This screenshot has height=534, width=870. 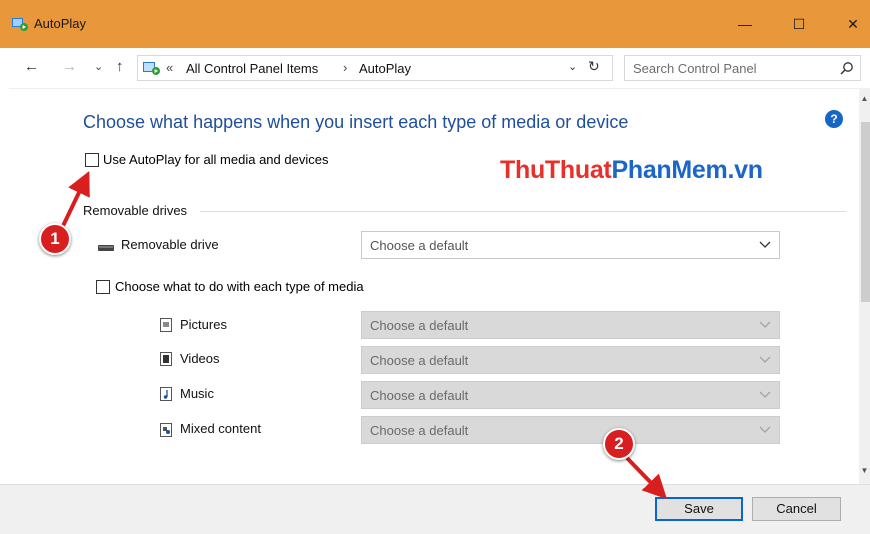 What do you see at coordinates (92, 160) in the screenshot?
I see `use-autoplay-checkbox` at bounding box center [92, 160].